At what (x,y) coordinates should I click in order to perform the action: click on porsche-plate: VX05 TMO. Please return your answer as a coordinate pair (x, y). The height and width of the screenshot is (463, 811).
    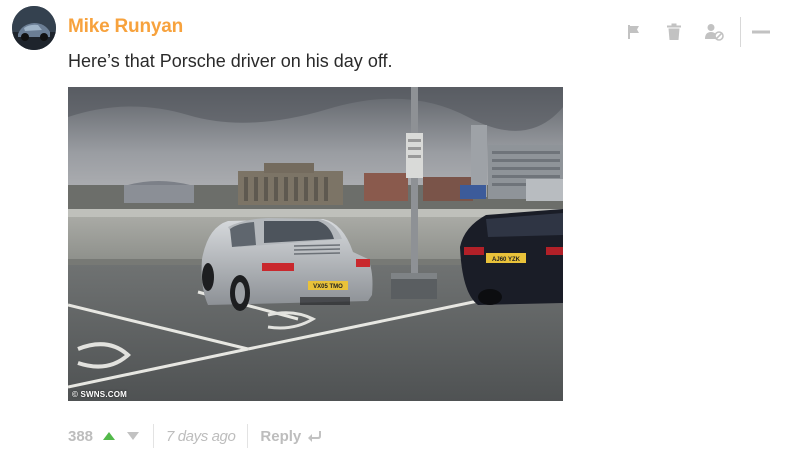
    Looking at the image, I should click on (328, 287).